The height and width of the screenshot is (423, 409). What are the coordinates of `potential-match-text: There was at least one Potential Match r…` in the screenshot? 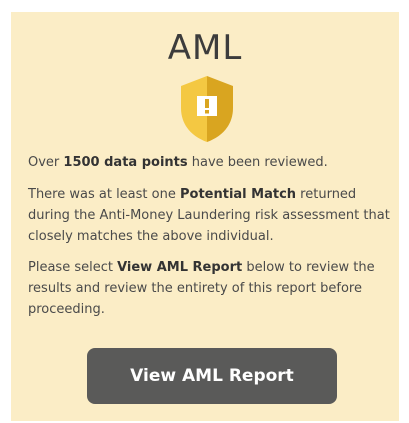 It's located at (209, 215).